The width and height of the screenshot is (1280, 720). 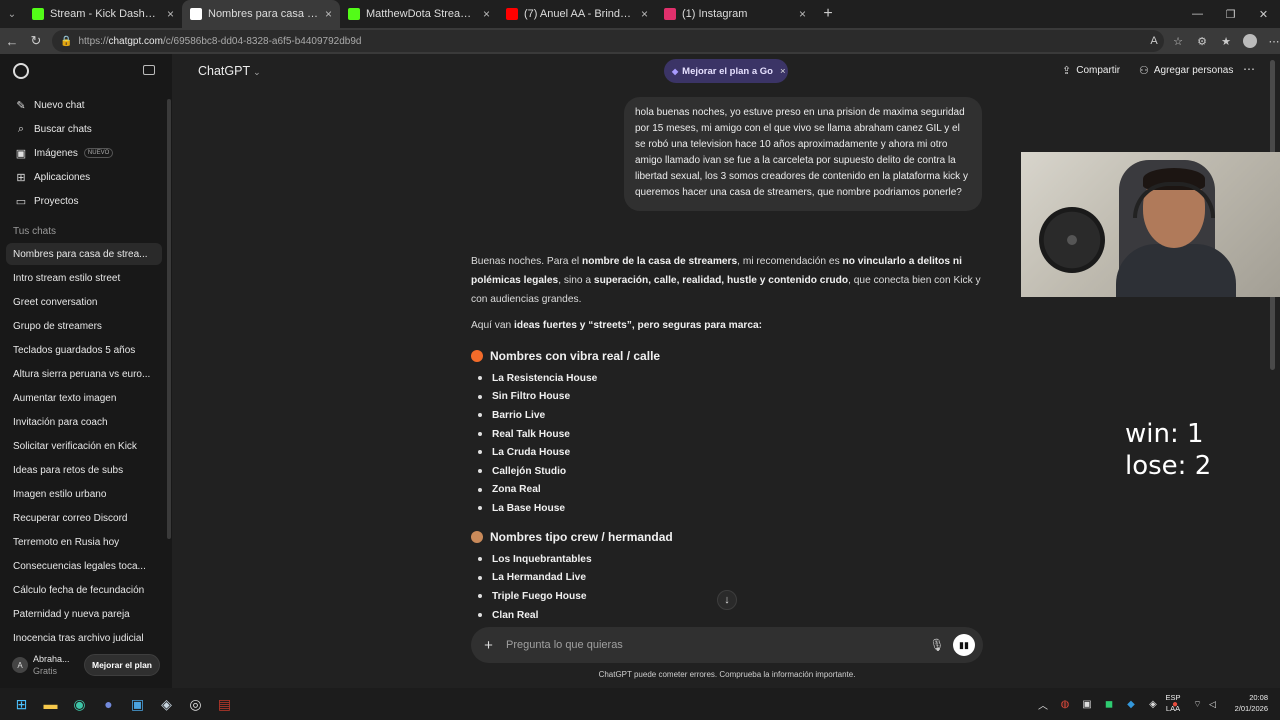 What do you see at coordinates (477, 356) in the screenshot?
I see `fire-icon` at bounding box center [477, 356].